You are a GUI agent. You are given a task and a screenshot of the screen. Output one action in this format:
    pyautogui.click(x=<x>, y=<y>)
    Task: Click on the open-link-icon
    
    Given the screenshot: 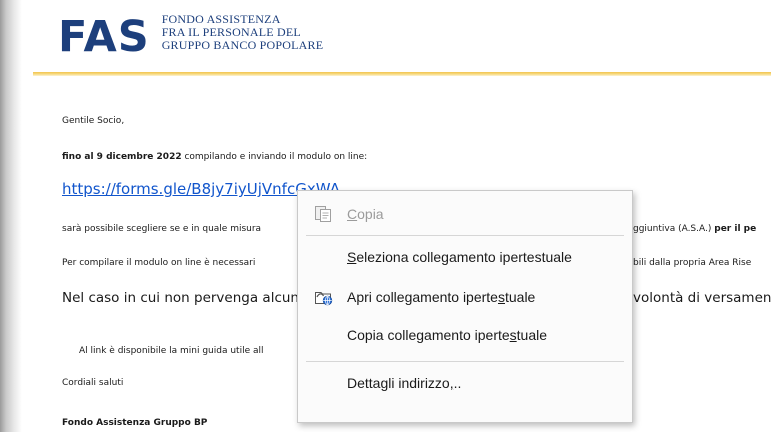 What is the action you would take?
    pyautogui.click(x=324, y=297)
    